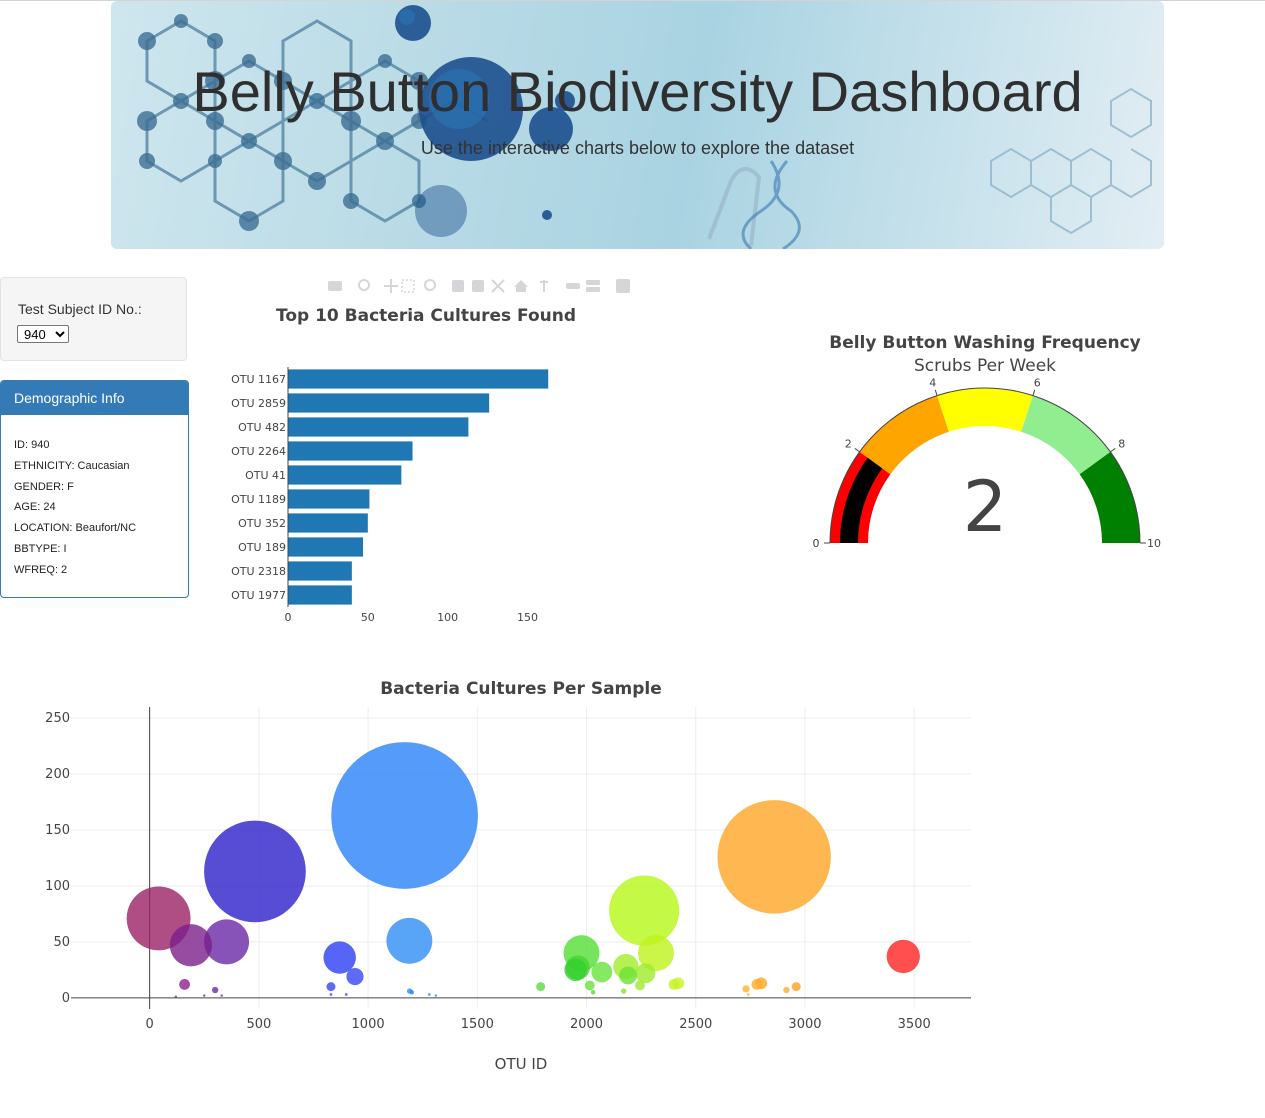 This screenshot has height=1118, width=1265. Describe the element at coordinates (262, 547) in the screenshot. I see `bar-category-label: OTU 189` at that location.